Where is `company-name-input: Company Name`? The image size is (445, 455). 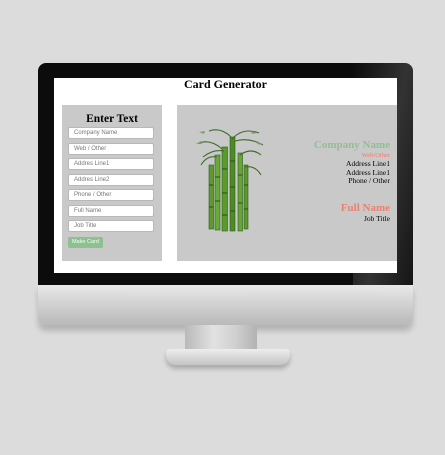 company-name-input: Company Name is located at coordinates (111, 133).